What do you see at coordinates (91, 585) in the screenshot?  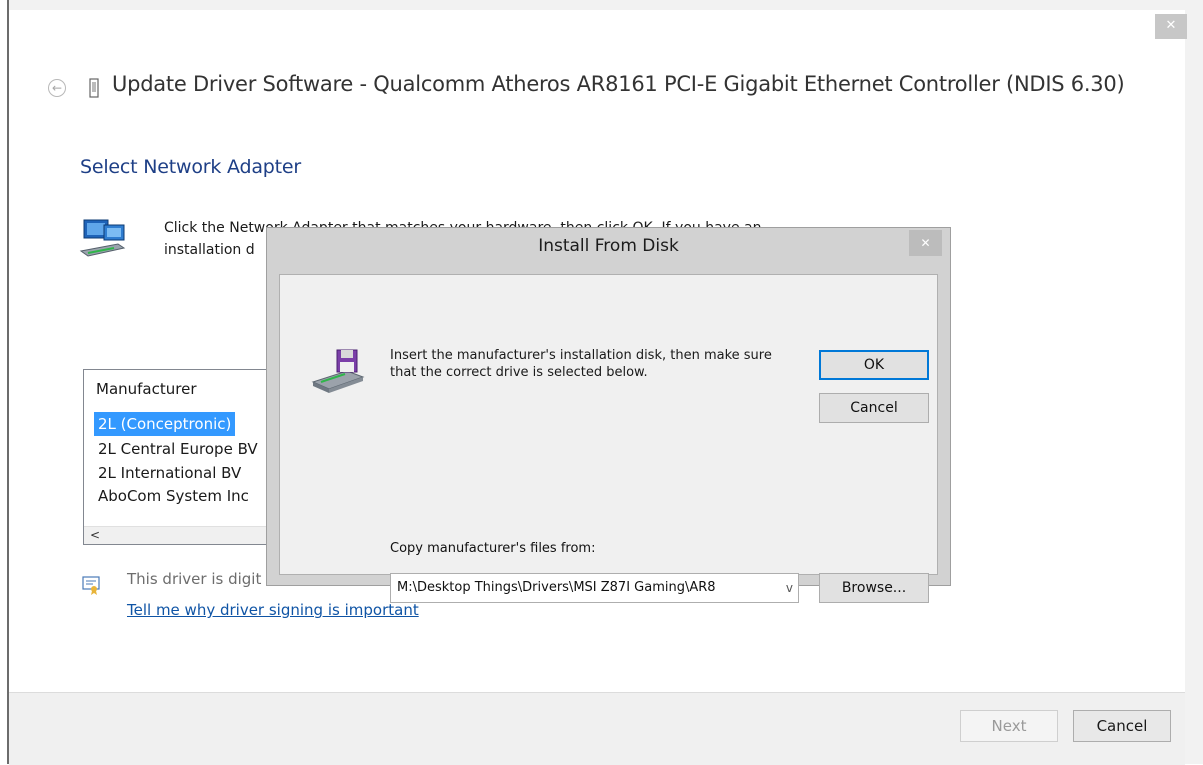 I see `certificate-icon` at bounding box center [91, 585].